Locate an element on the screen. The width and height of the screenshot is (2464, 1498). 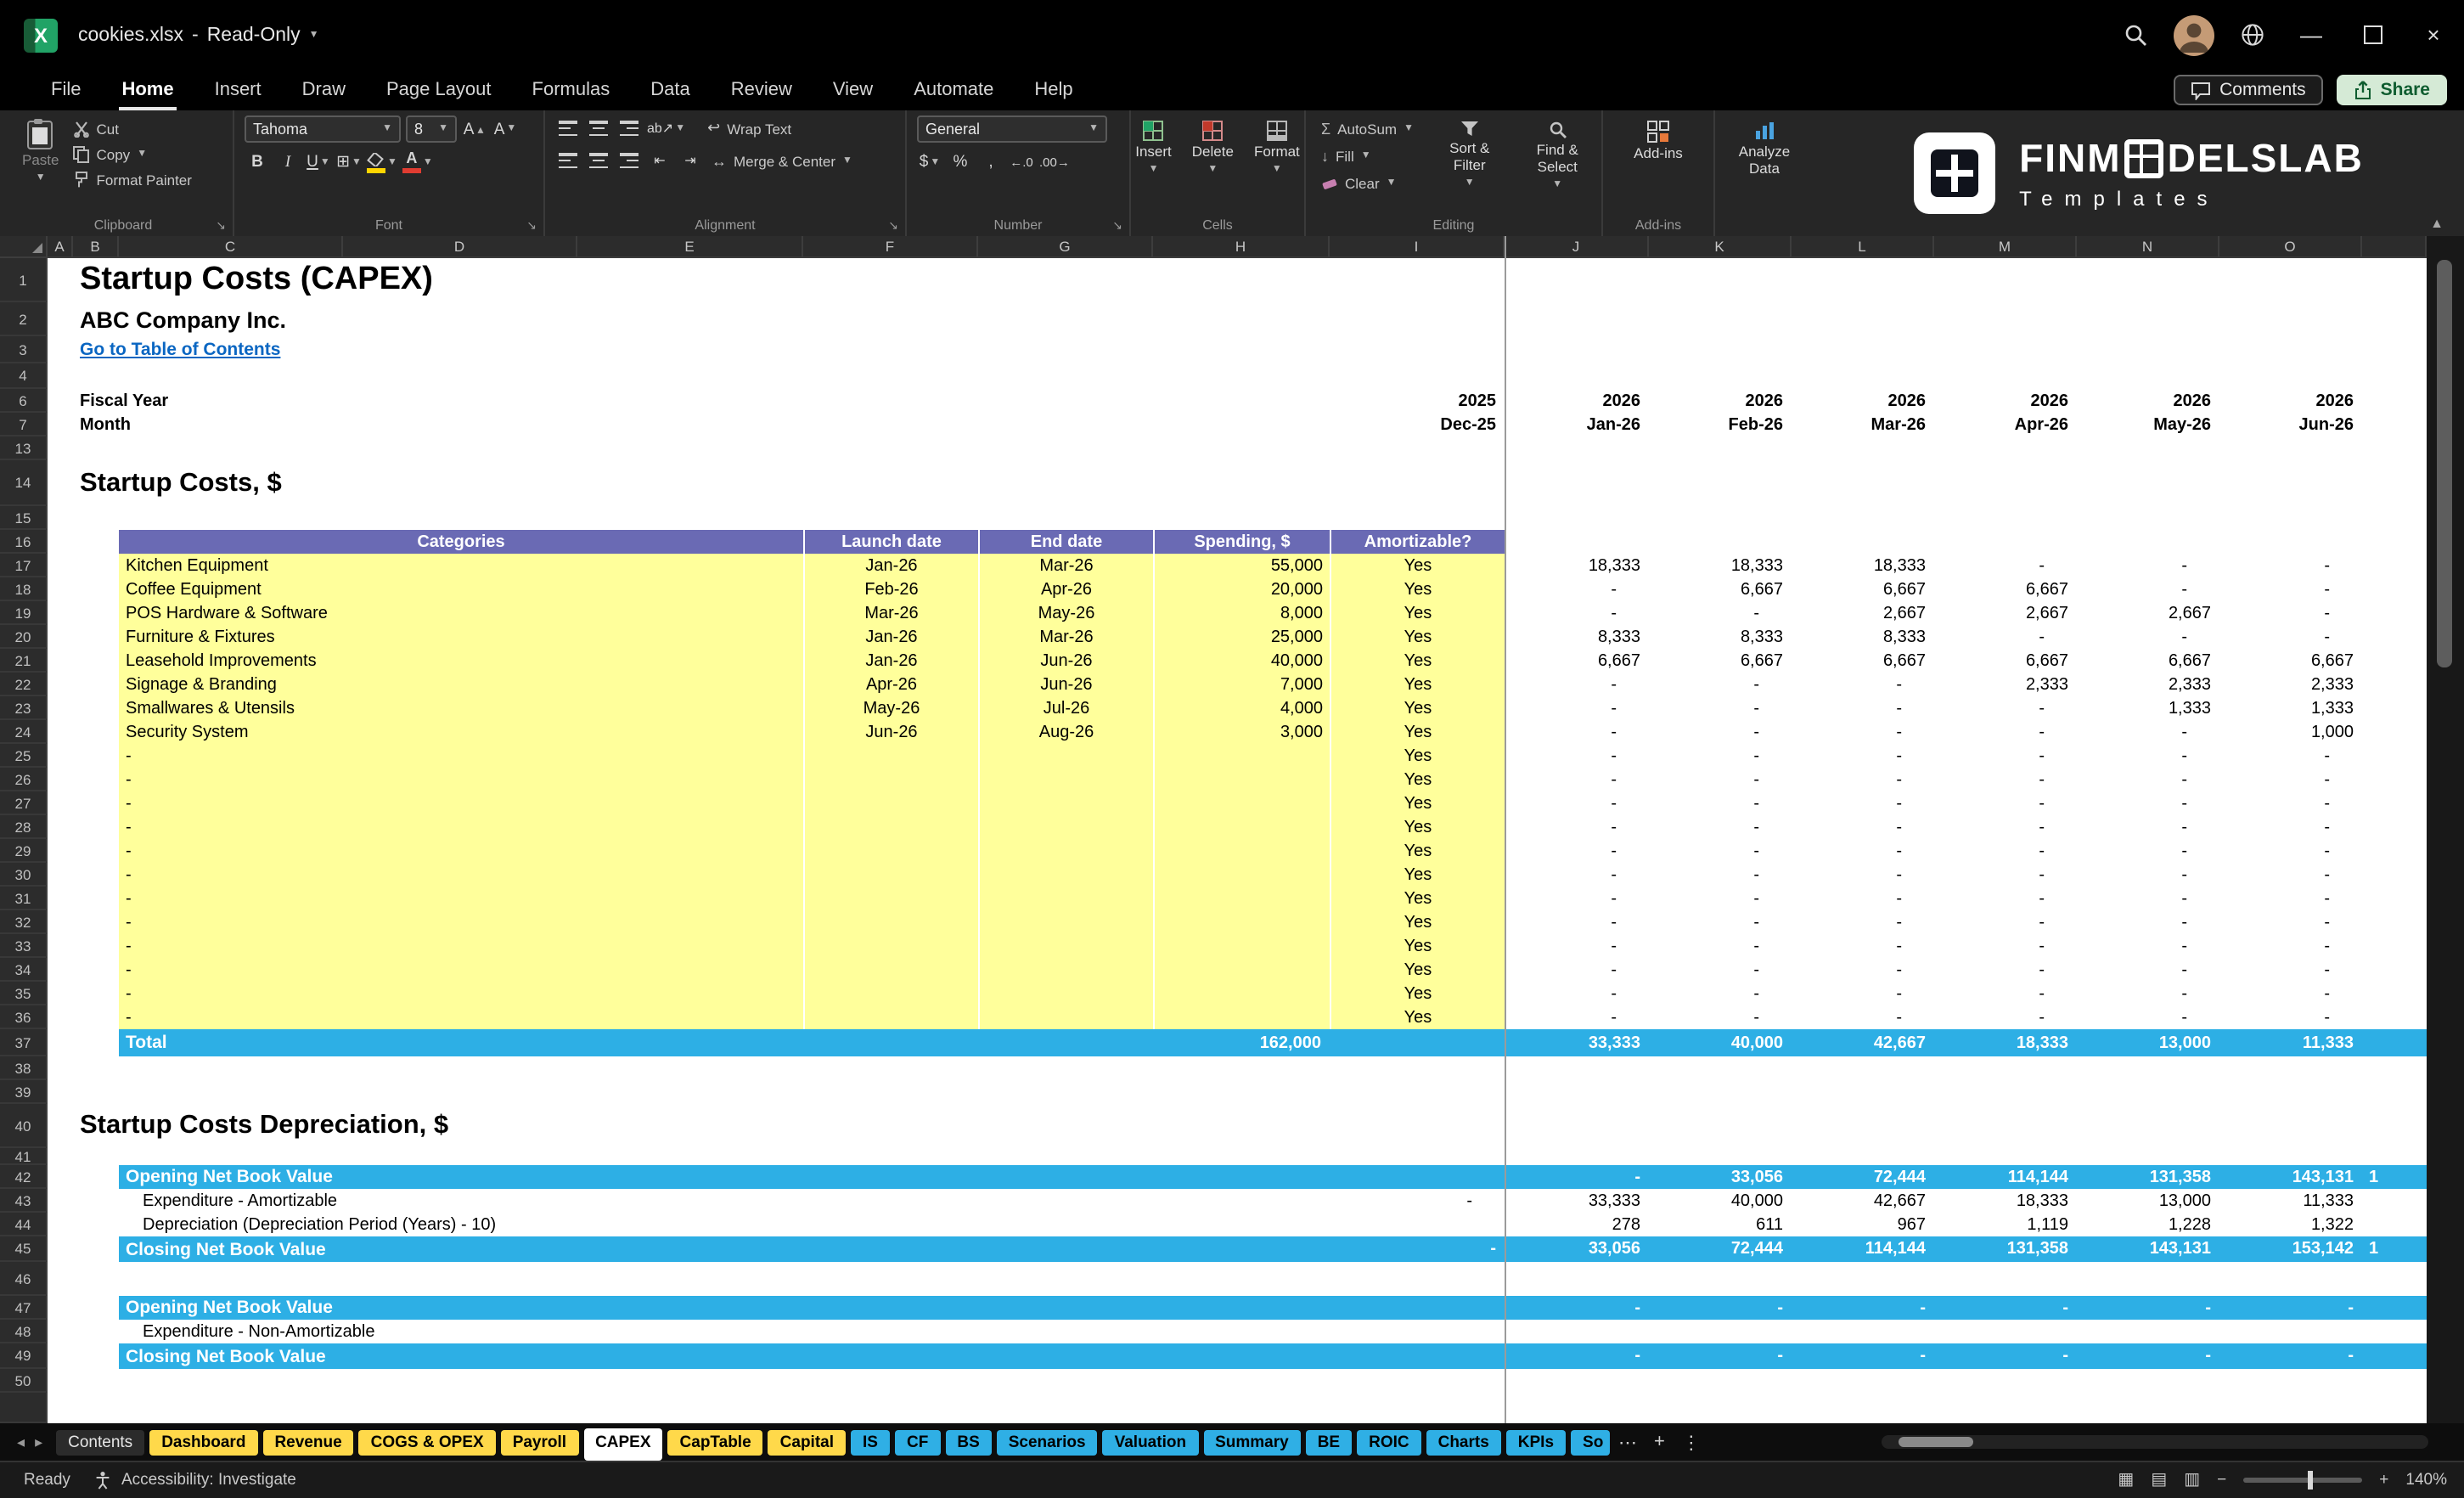
cell-N18: - is located at coordinates (2148, 589).